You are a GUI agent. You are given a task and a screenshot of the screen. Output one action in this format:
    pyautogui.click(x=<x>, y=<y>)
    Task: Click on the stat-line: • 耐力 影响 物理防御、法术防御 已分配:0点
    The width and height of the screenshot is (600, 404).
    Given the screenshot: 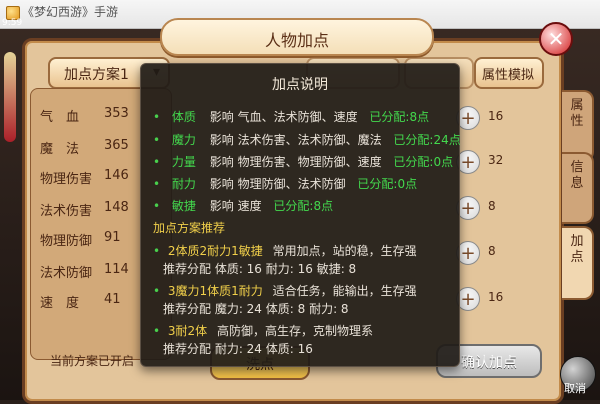 What is the action you would take?
    pyautogui.click(x=285, y=183)
    